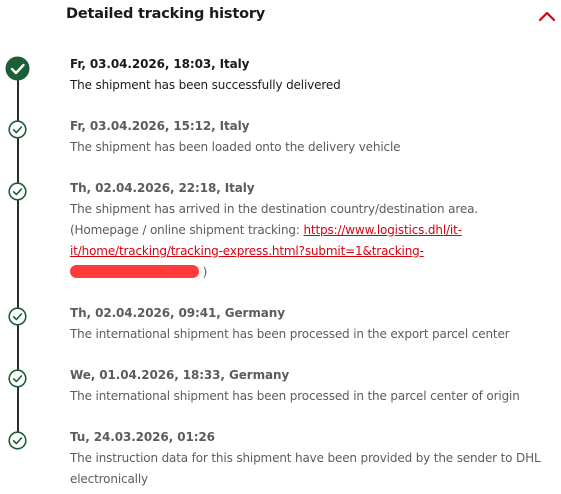 The image size is (561, 494). I want to click on tracking-history-title: Detailed tracking history, so click(166, 14).